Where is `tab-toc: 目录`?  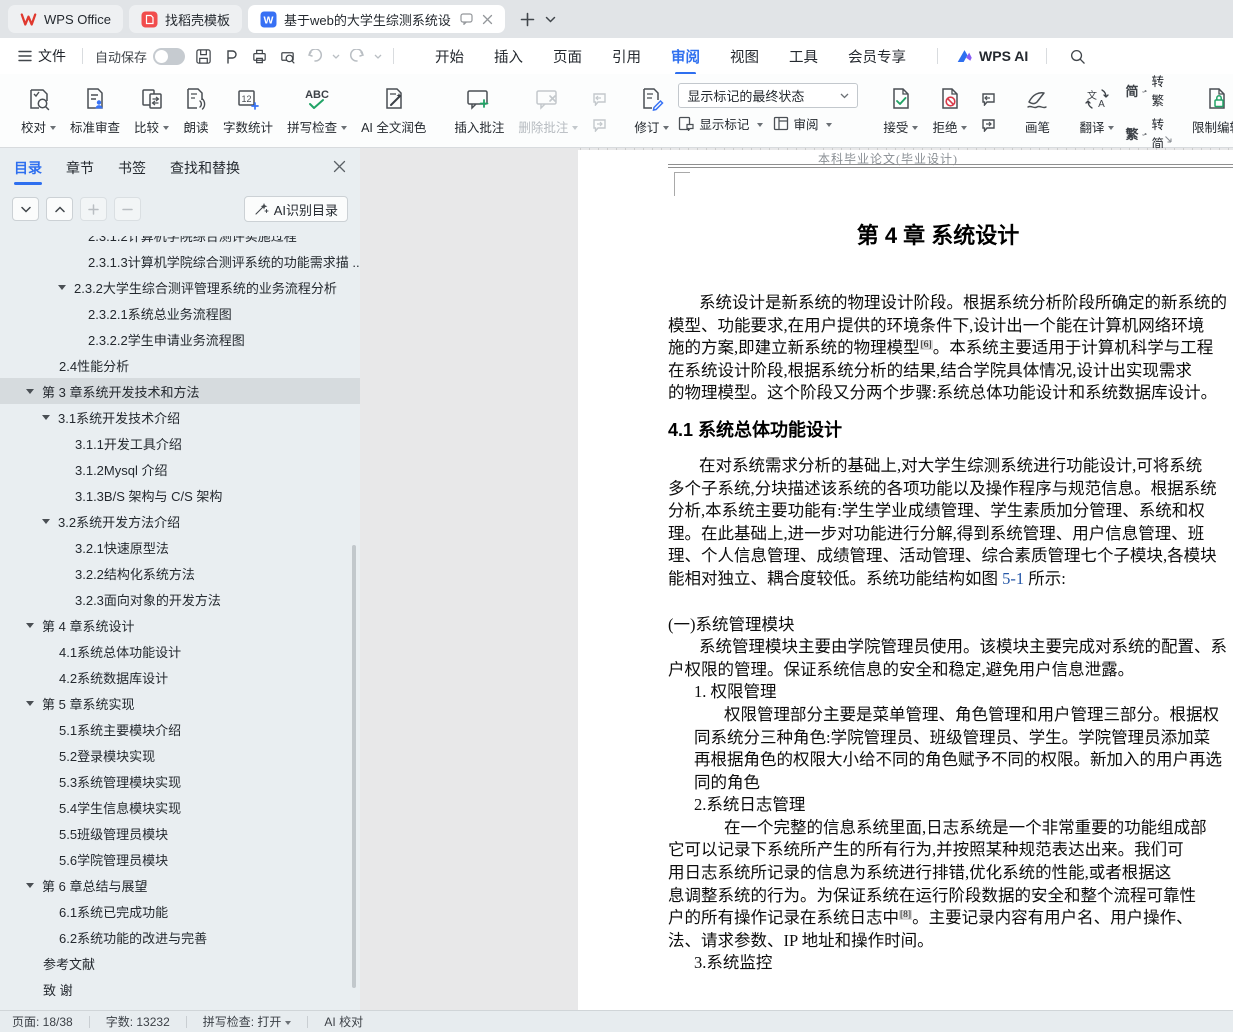
tab-toc: 目录 is located at coordinates (28, 168).